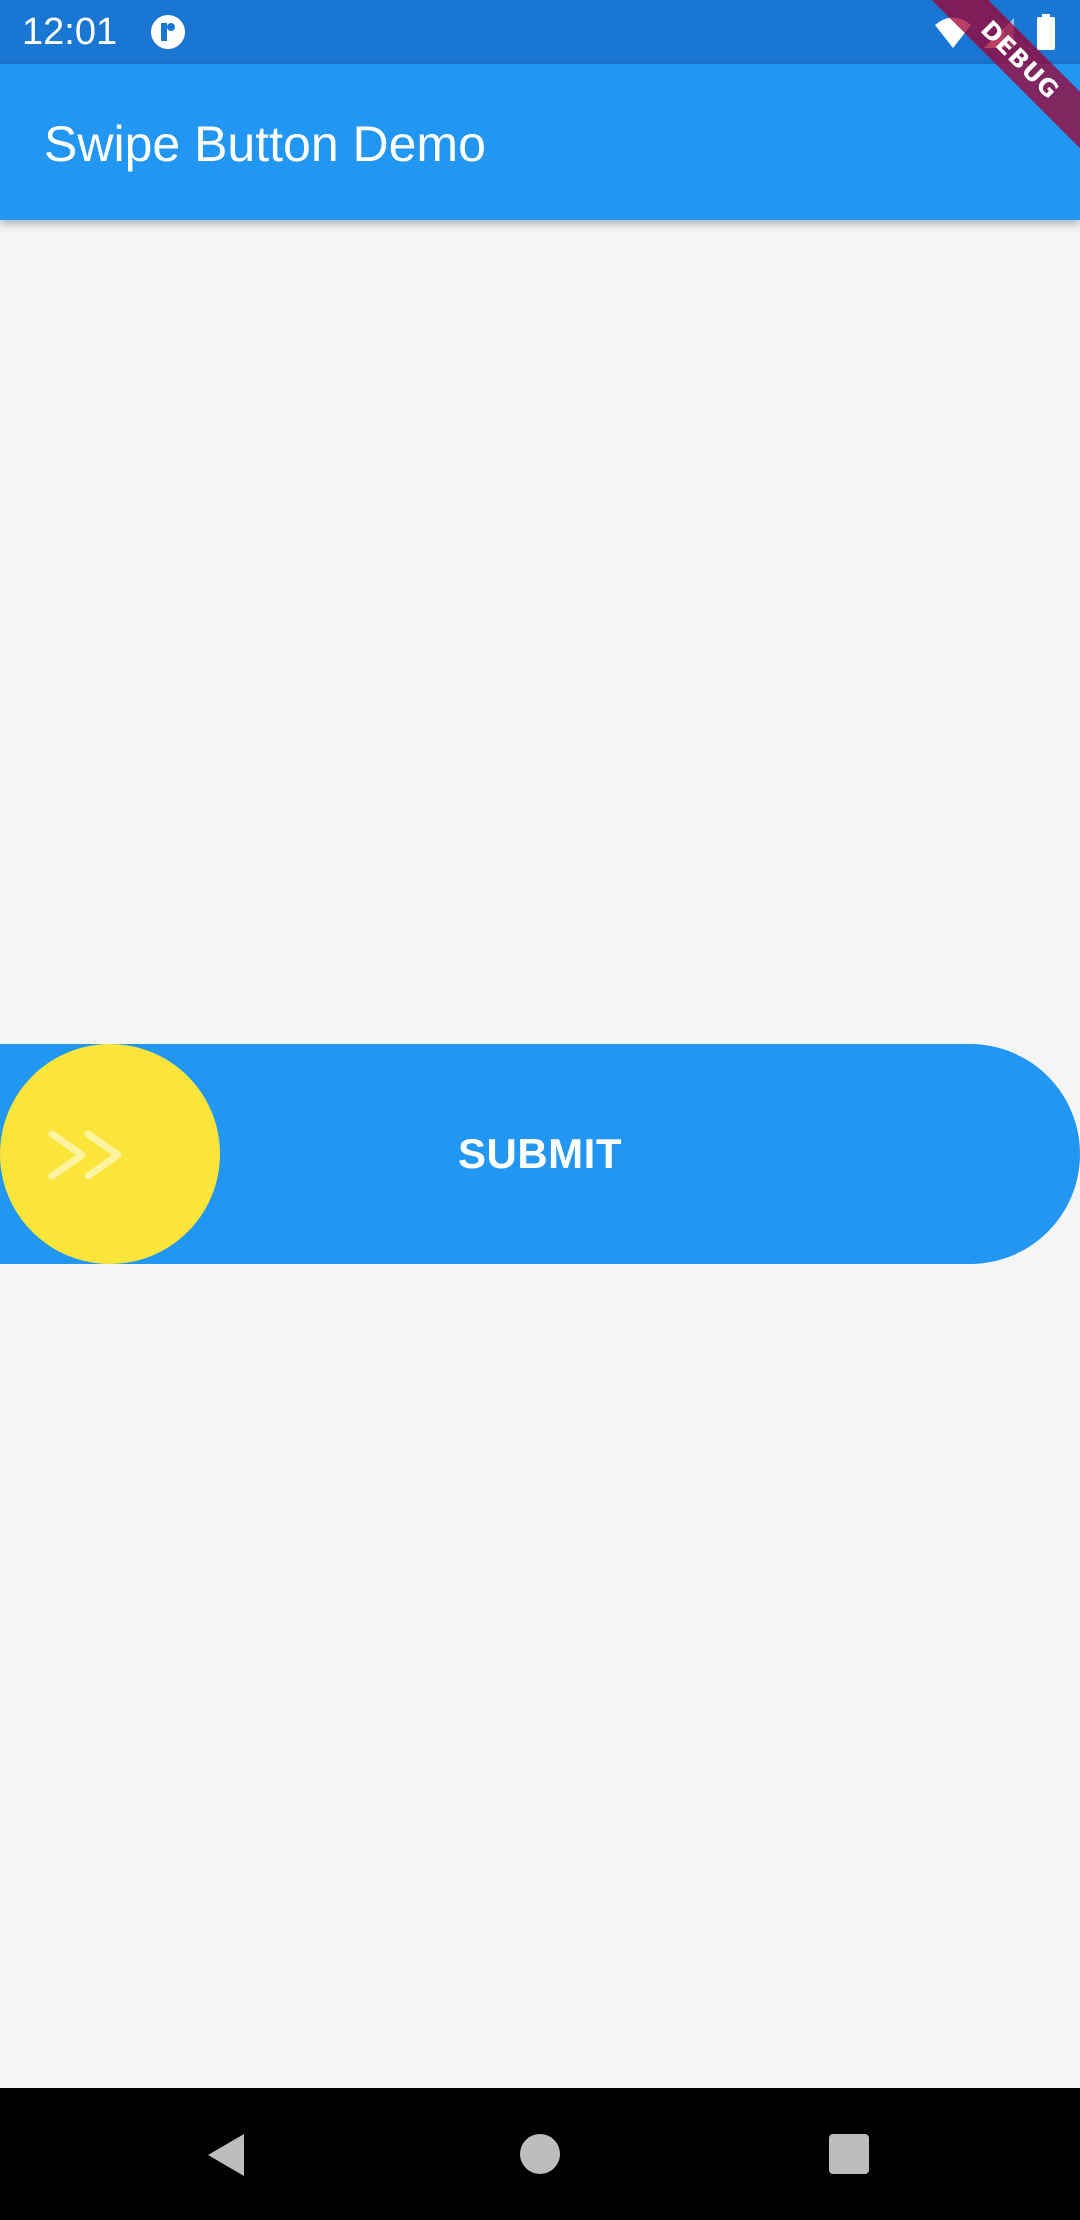  What do you see at coordinates (226, 2155) in the screenshot?
I see `back-icon` at bounding box center [226, 2155].